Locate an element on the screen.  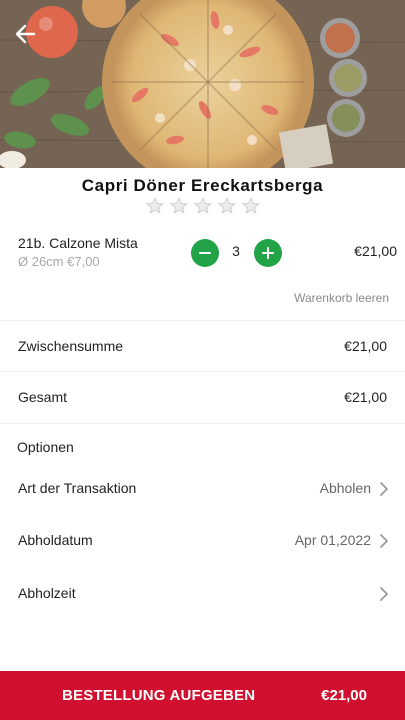
pickup-date-value: Apr 01,2022 is located at coordinates (332, 540).